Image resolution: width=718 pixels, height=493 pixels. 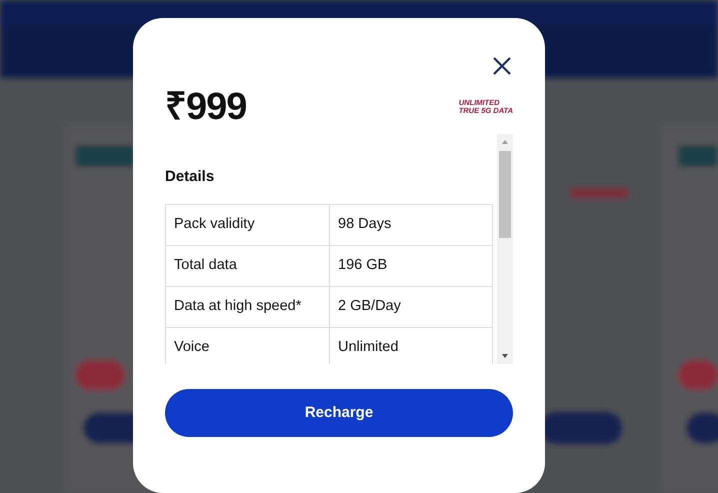 What do you see at coordinates (248, 306) in the screenshot?
I see `detail-label: Data at high speed*` at bounding box center [248, 306].